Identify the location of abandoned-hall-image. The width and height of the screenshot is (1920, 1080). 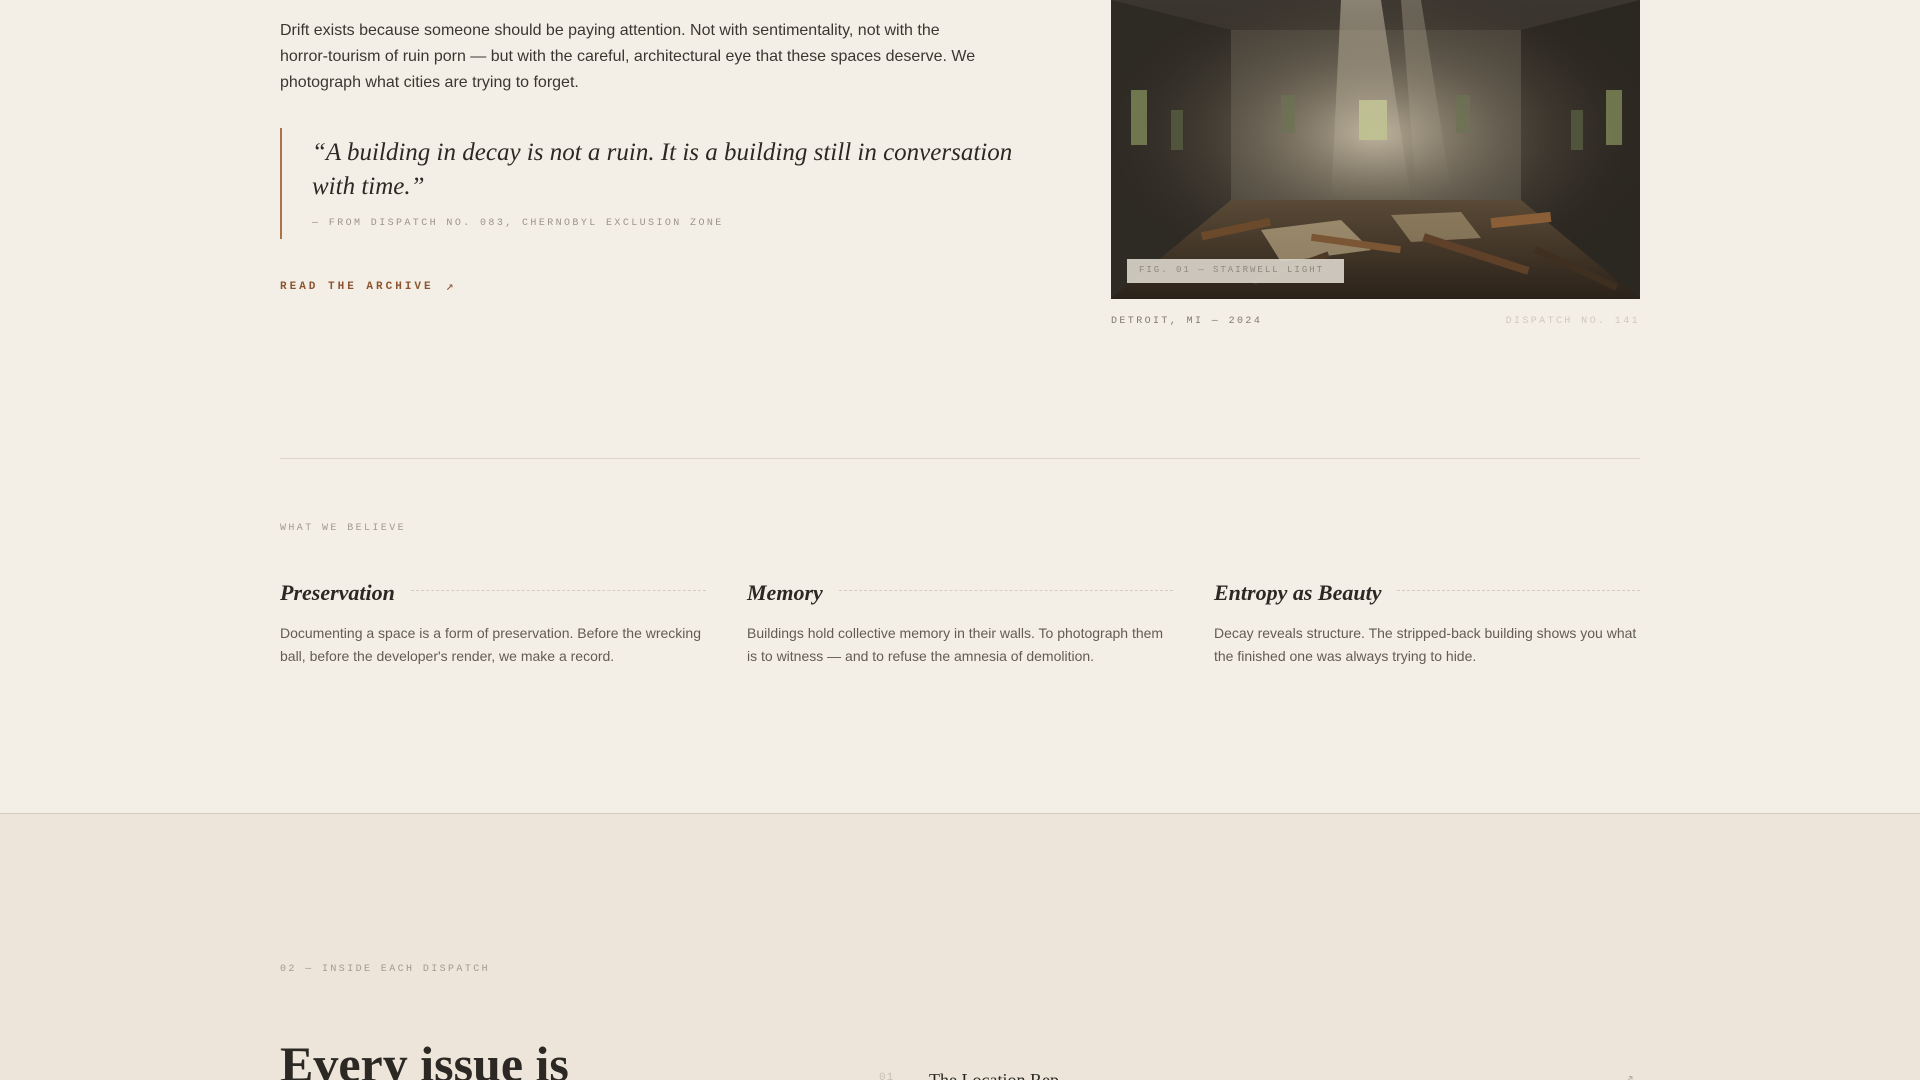
(1375, 149).